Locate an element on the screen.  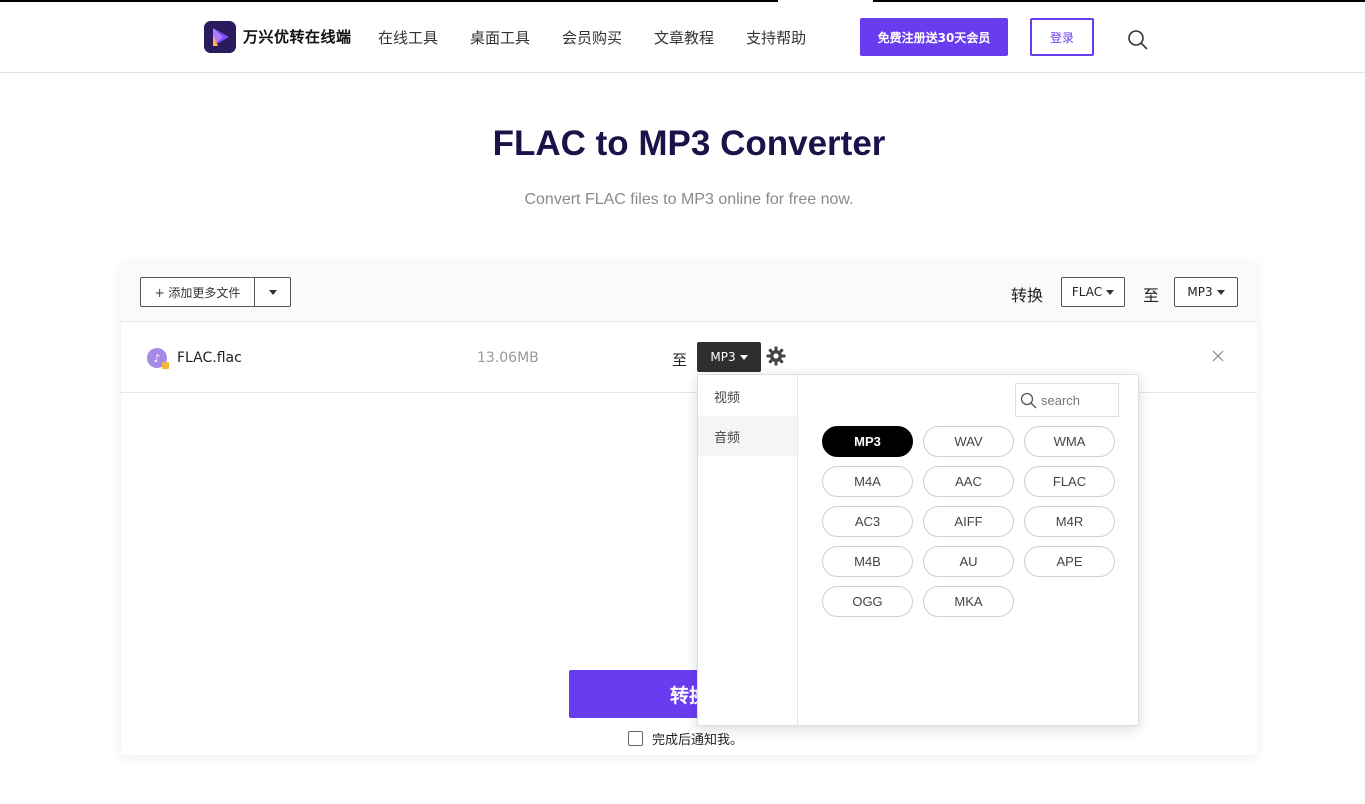
nav-desktop-tools: 桌面工具 is located at coordinates (500, 37).